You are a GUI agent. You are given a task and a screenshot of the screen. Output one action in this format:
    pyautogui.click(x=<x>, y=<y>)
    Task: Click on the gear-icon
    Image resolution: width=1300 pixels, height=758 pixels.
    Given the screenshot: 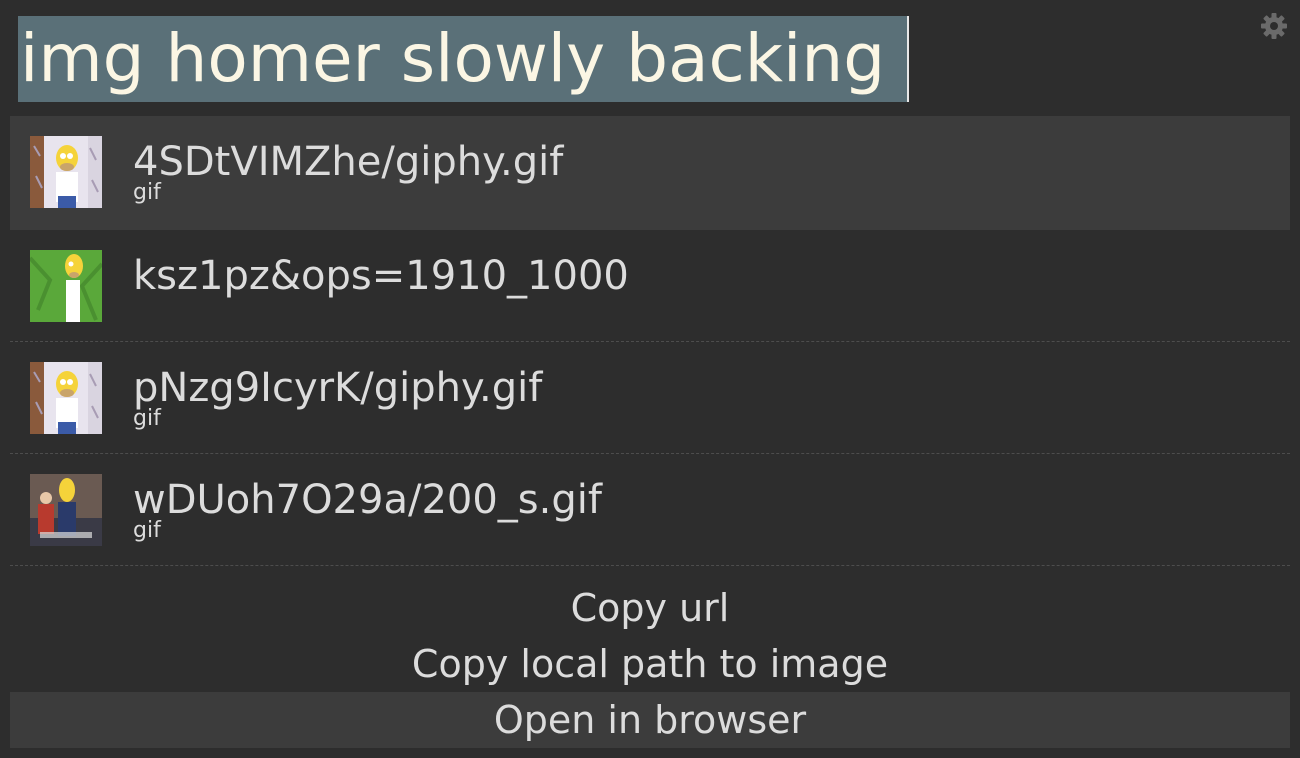 What is the action you would take?
    pyautogui.click(x=1274, y=26)
    